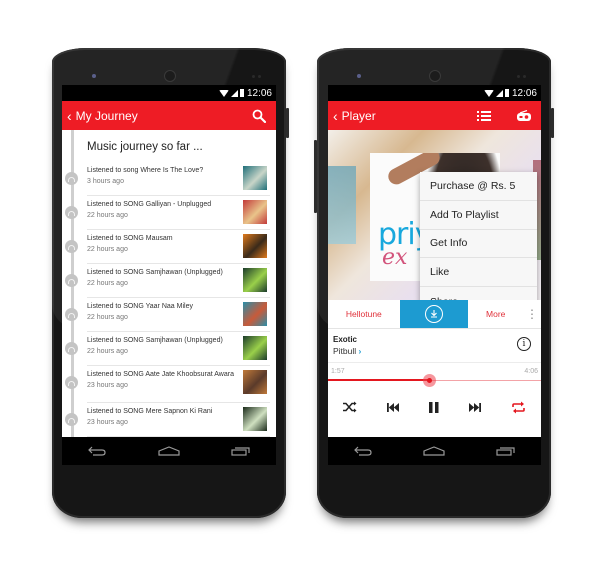  I want to click on track-artist-link: Pitbull ›, so click(347, 351).